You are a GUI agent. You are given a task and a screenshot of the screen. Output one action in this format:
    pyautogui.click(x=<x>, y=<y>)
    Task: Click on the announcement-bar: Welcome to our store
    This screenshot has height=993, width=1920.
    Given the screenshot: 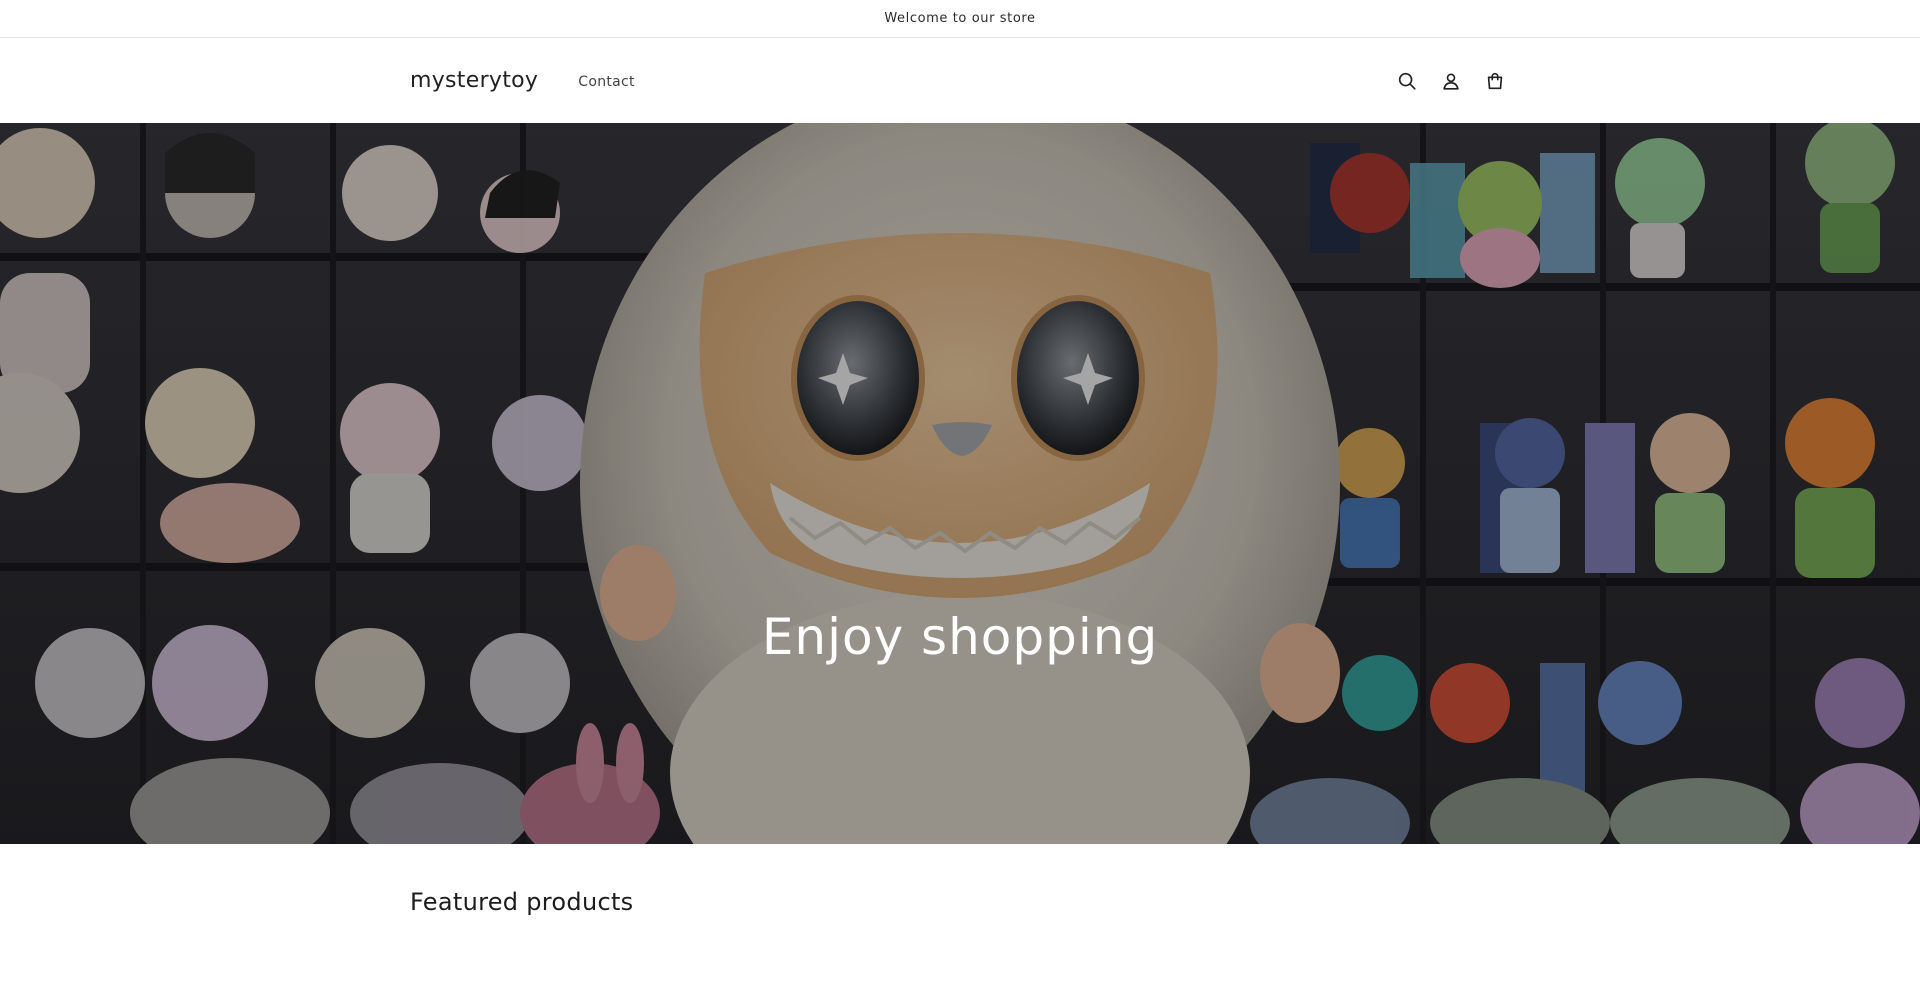 What is the action you would take?
    pyautogui.click(x=960, y=19)
    